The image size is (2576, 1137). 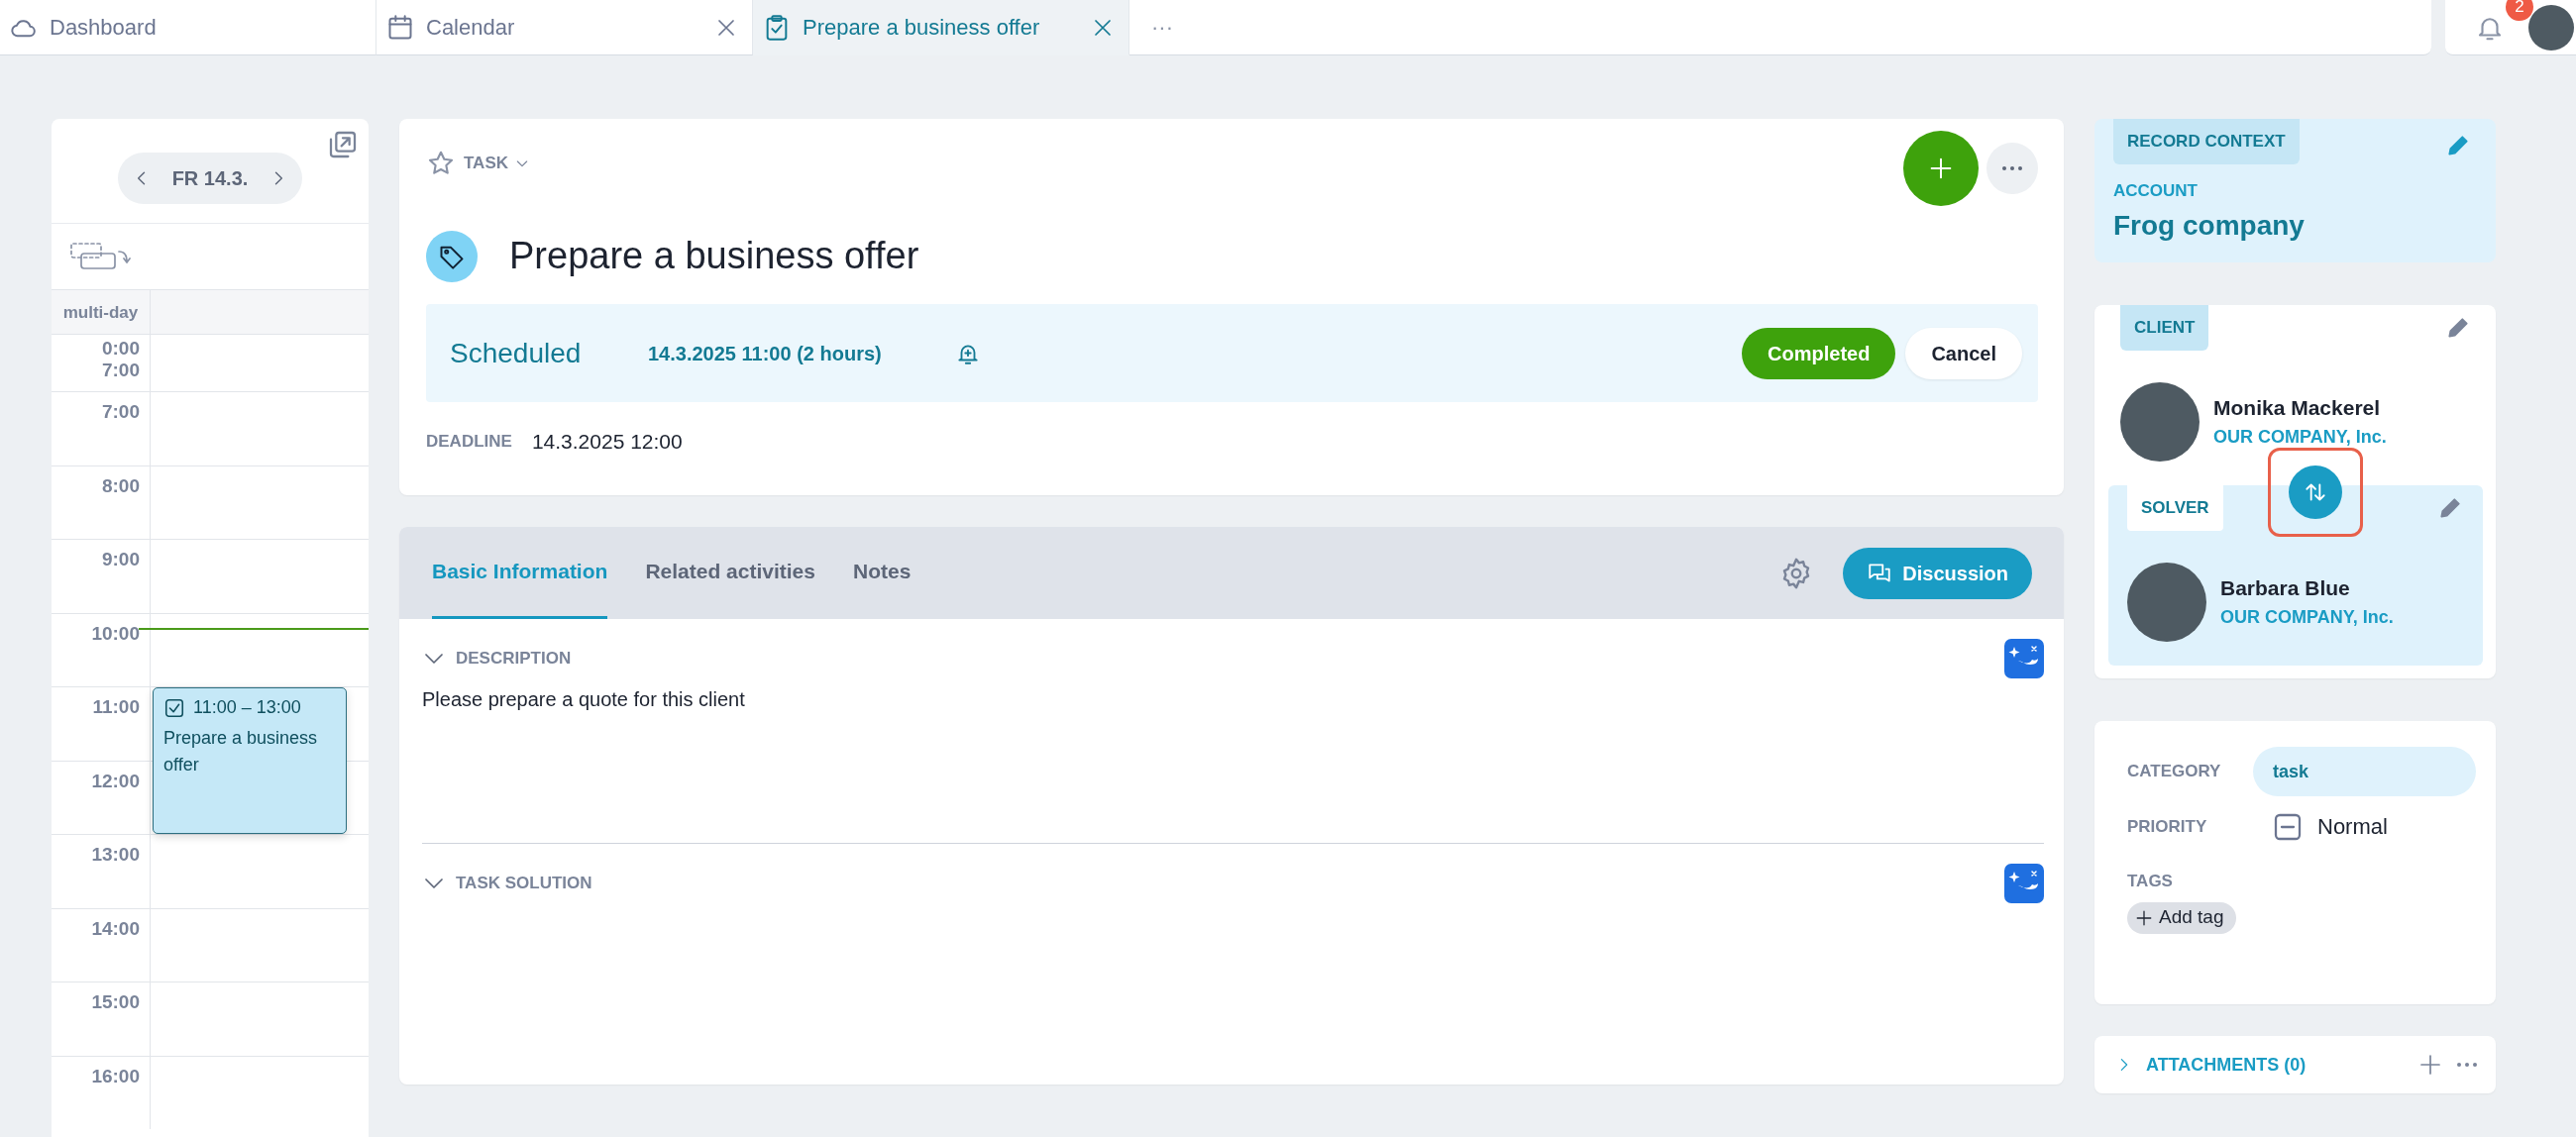 What do you see at coordinates (174, 708) in the screenshot?
I see `checkbox-icon` at bounding box center [174, 708].